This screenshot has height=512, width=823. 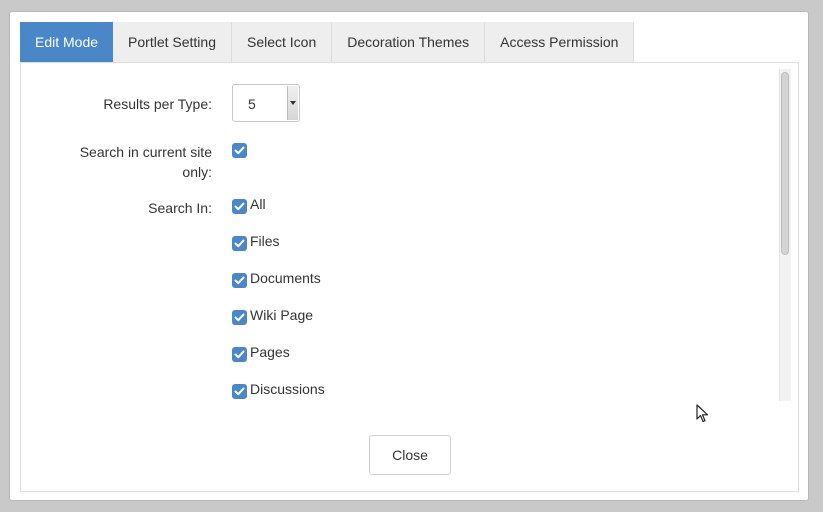 What do you see at coordinates (702, 413) in the screenshot?
I see `mouse-cursor-icon` at bounding box center [702, 413].